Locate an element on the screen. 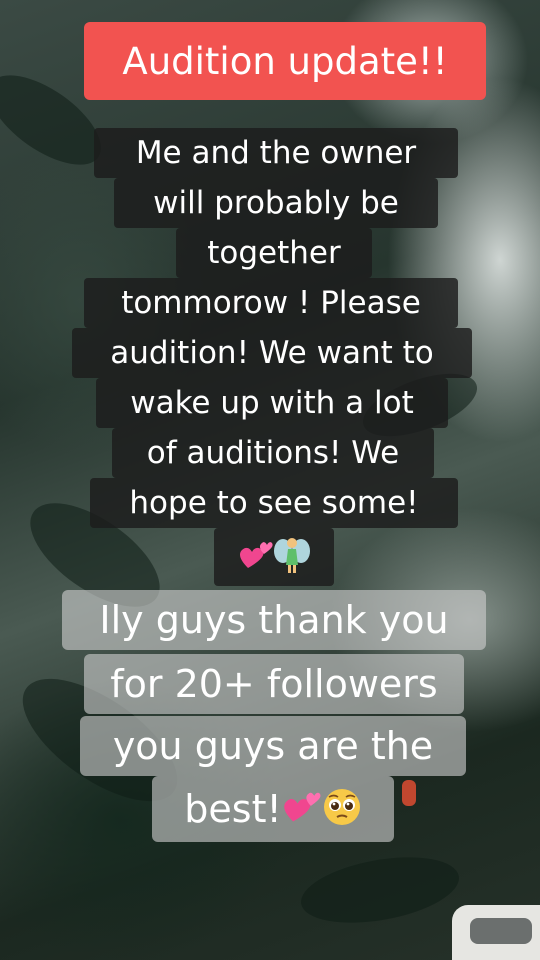  message-caption-line: of auditions! We is located at coordinates (273, 453).